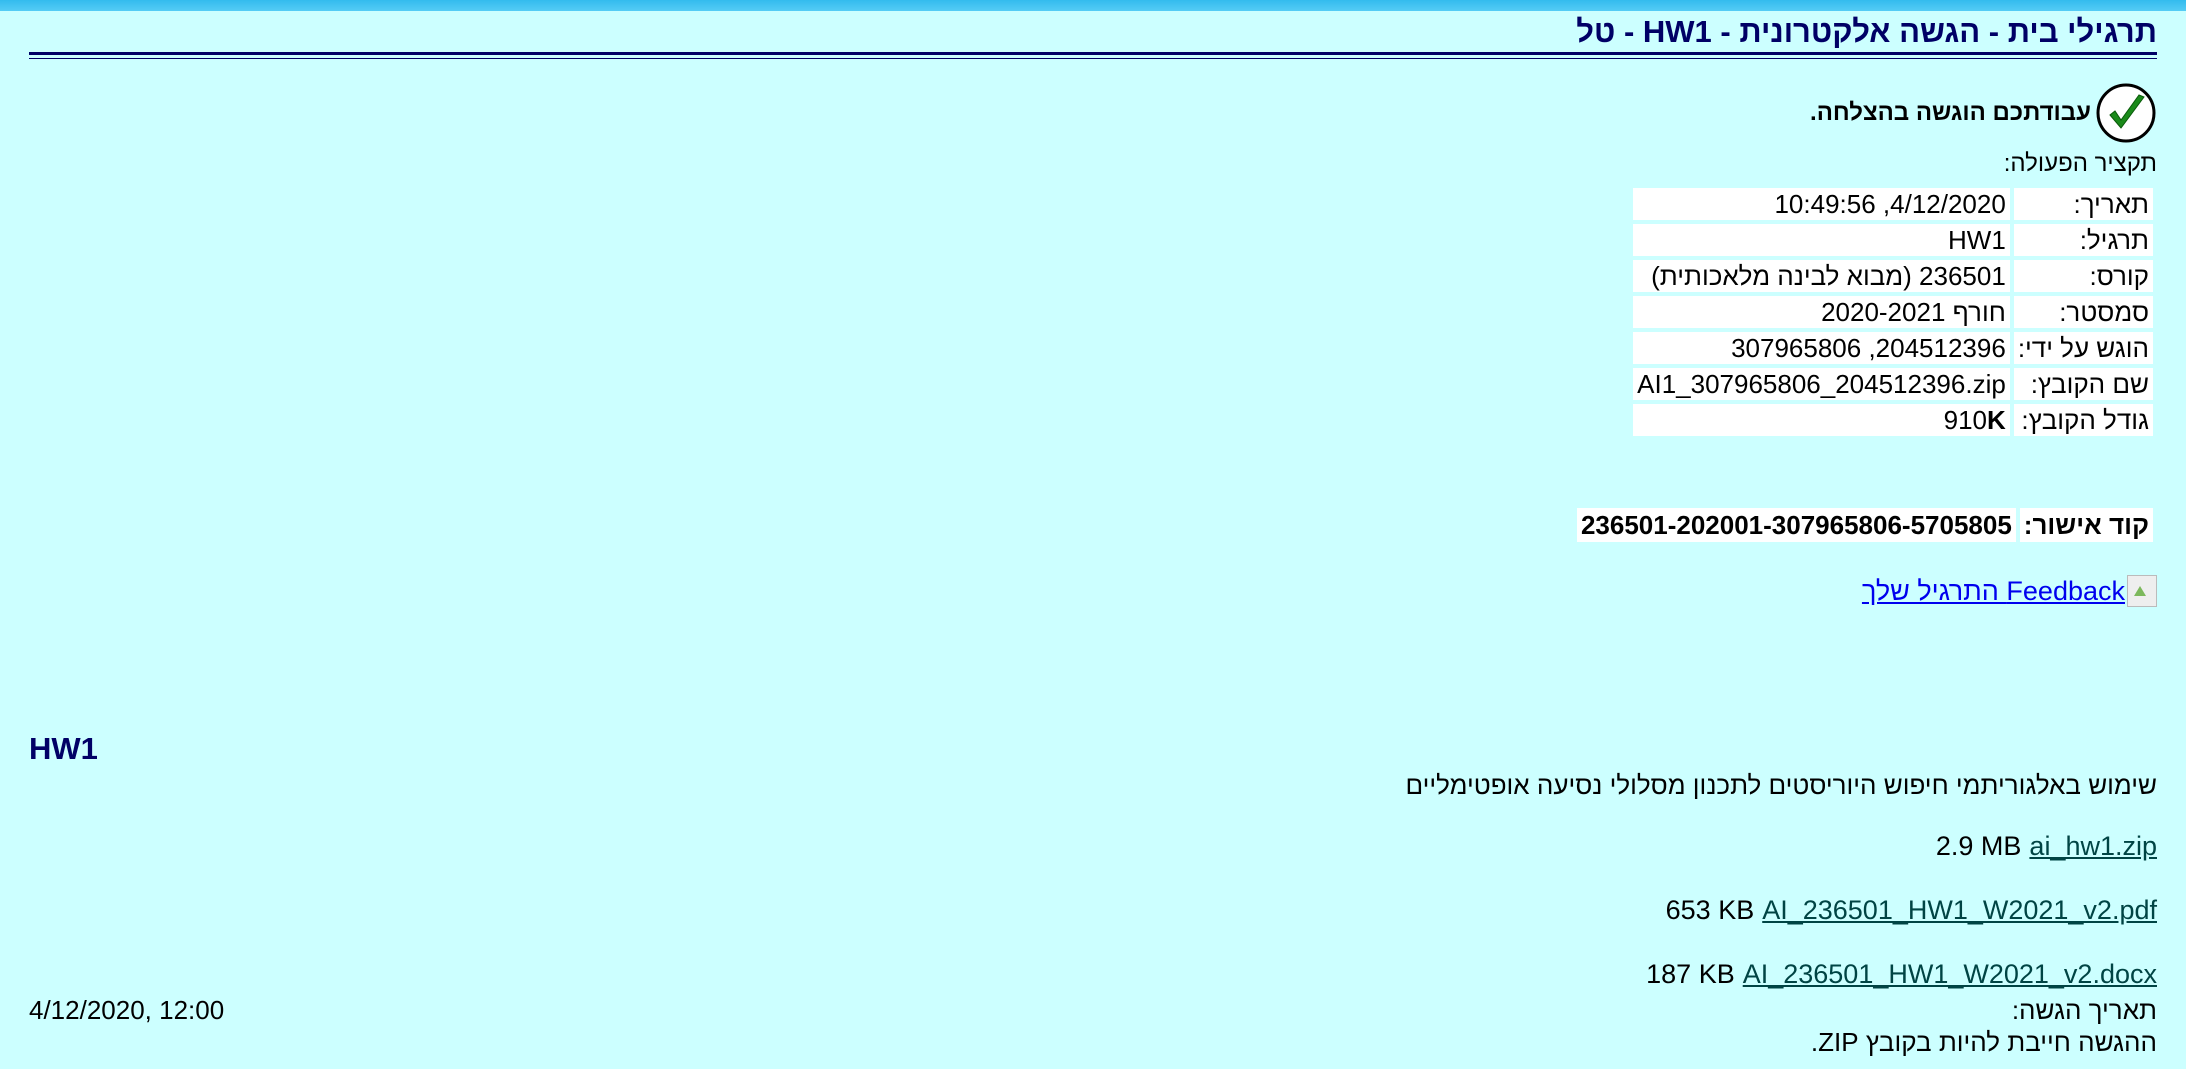  What do you see at coordinates (2142, 591) in the screenshot?
I see `broken-image-icon` at bounding box center [2142, 591].